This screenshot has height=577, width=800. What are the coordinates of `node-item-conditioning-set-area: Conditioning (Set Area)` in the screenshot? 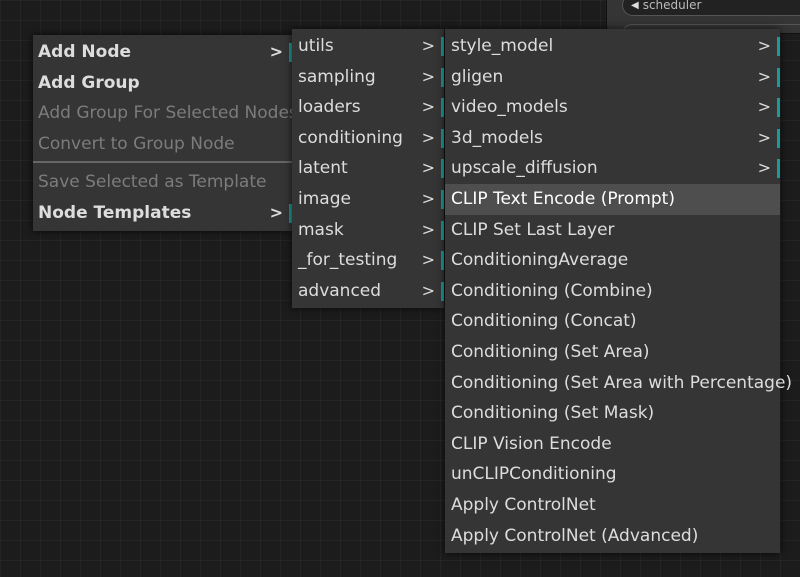 It's located at (612, 352).